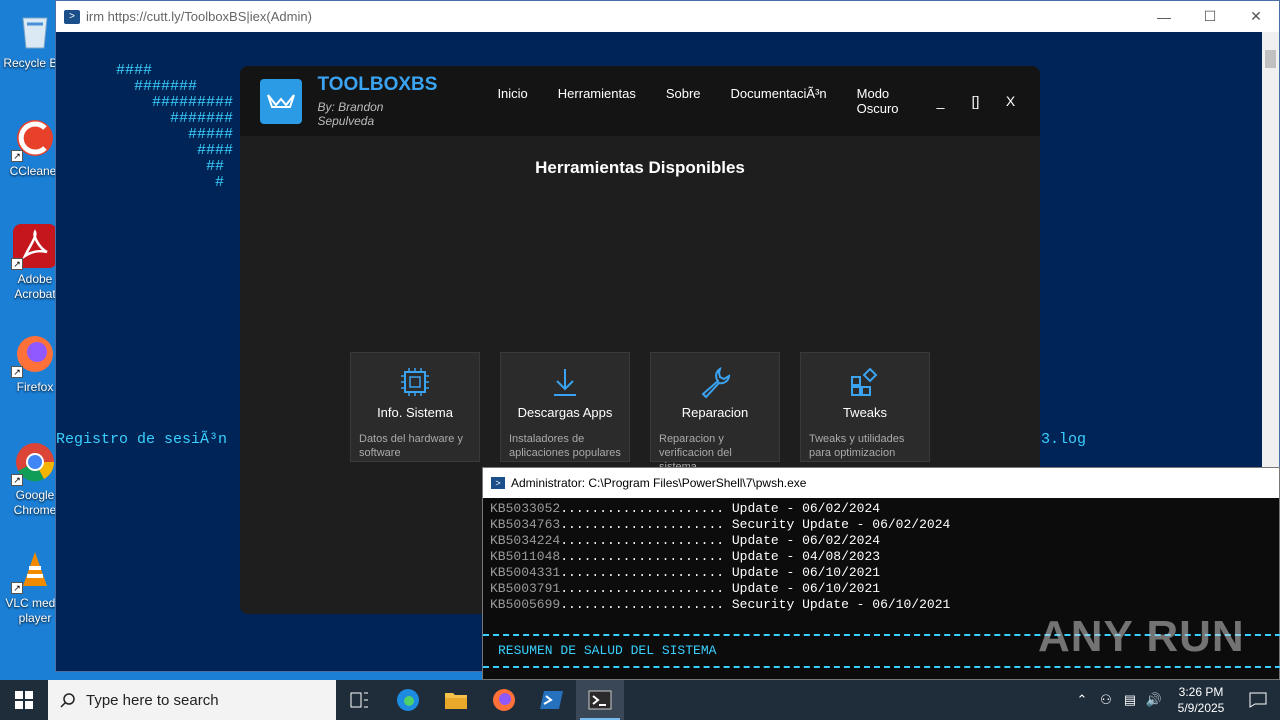 Image resolution: width=1280 pixels, height=720 pixels. I want to click on wrench-icon, so click(715, 382).